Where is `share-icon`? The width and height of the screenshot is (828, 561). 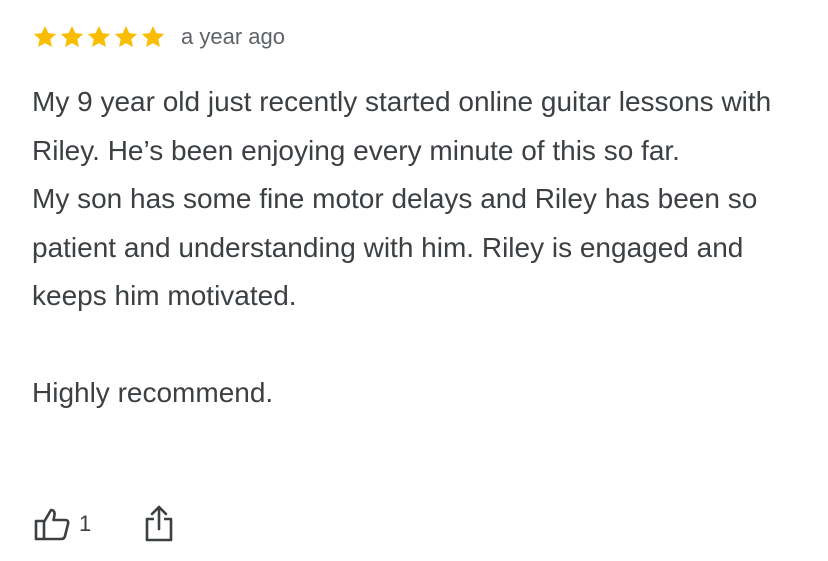 share-icon is located at coordinates (159, 523).